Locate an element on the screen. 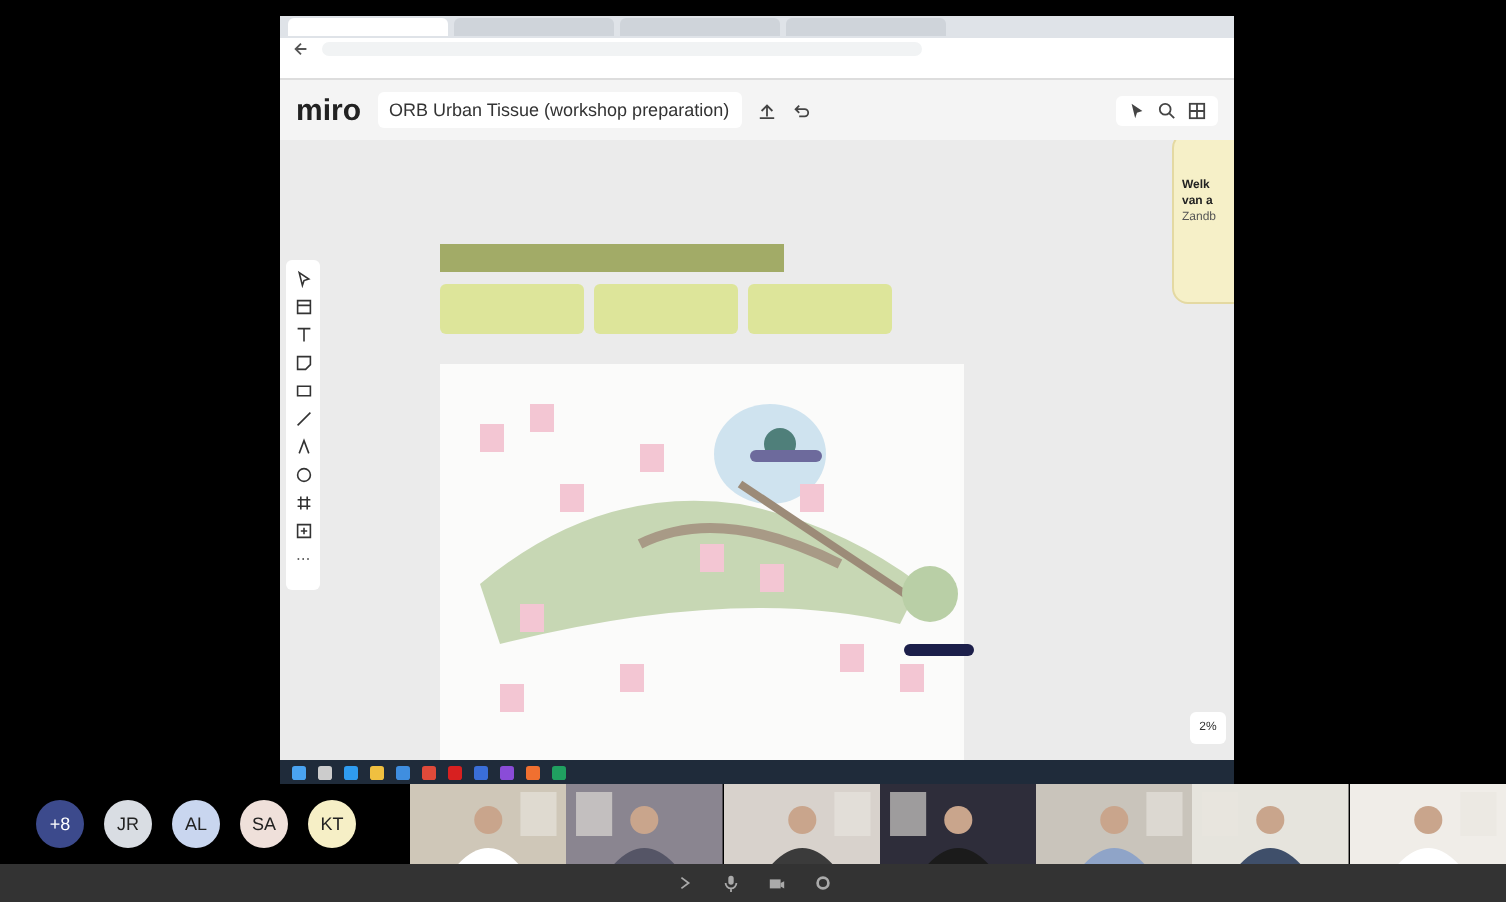 This screenshot has height=902, width=1506. chevron-icon is located at coordinates (684, 883).